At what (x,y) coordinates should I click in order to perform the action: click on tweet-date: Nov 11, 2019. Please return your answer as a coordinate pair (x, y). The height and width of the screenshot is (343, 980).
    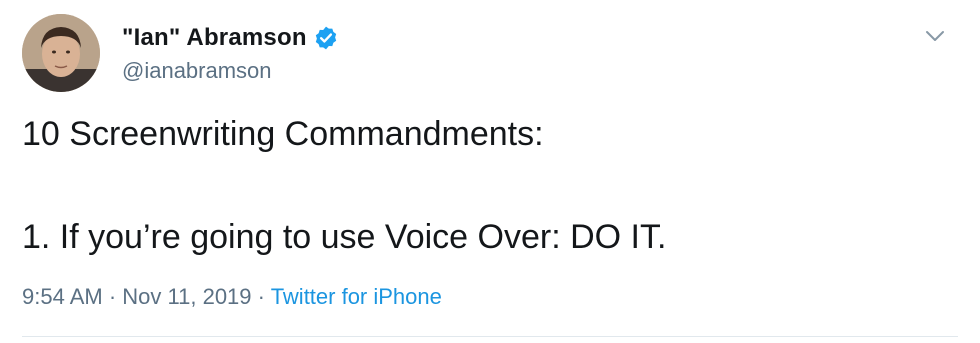
    Looking at the image, I should click on (186, 296).